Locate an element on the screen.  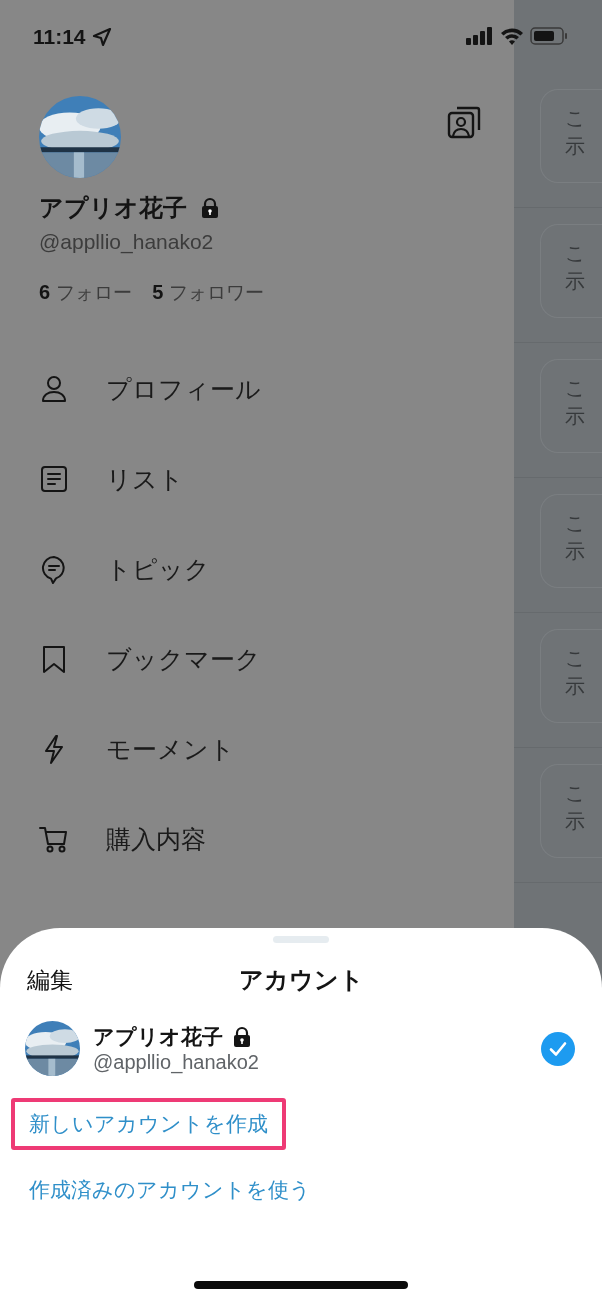
profile-handle: @appllio_hanako2 is located at coordinates (127, 242).